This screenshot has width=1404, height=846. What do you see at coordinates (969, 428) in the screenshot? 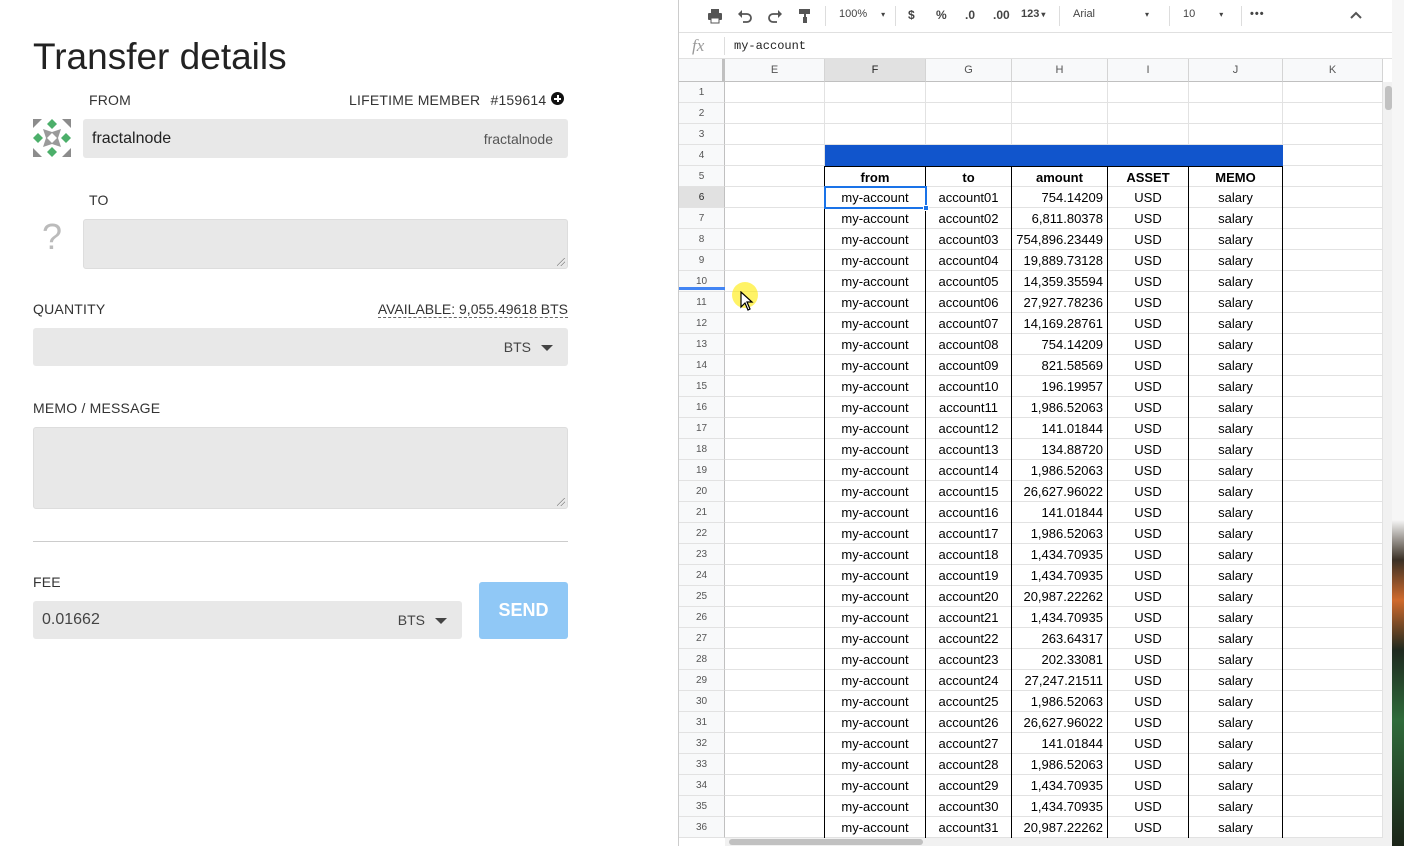
I see `table-cell: account12` at bounding box center [969, 428].